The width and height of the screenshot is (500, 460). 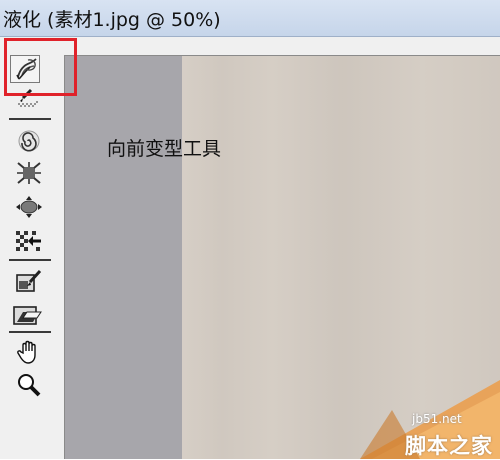 I want to click on bloat-tool, so click(x=29, y=207).